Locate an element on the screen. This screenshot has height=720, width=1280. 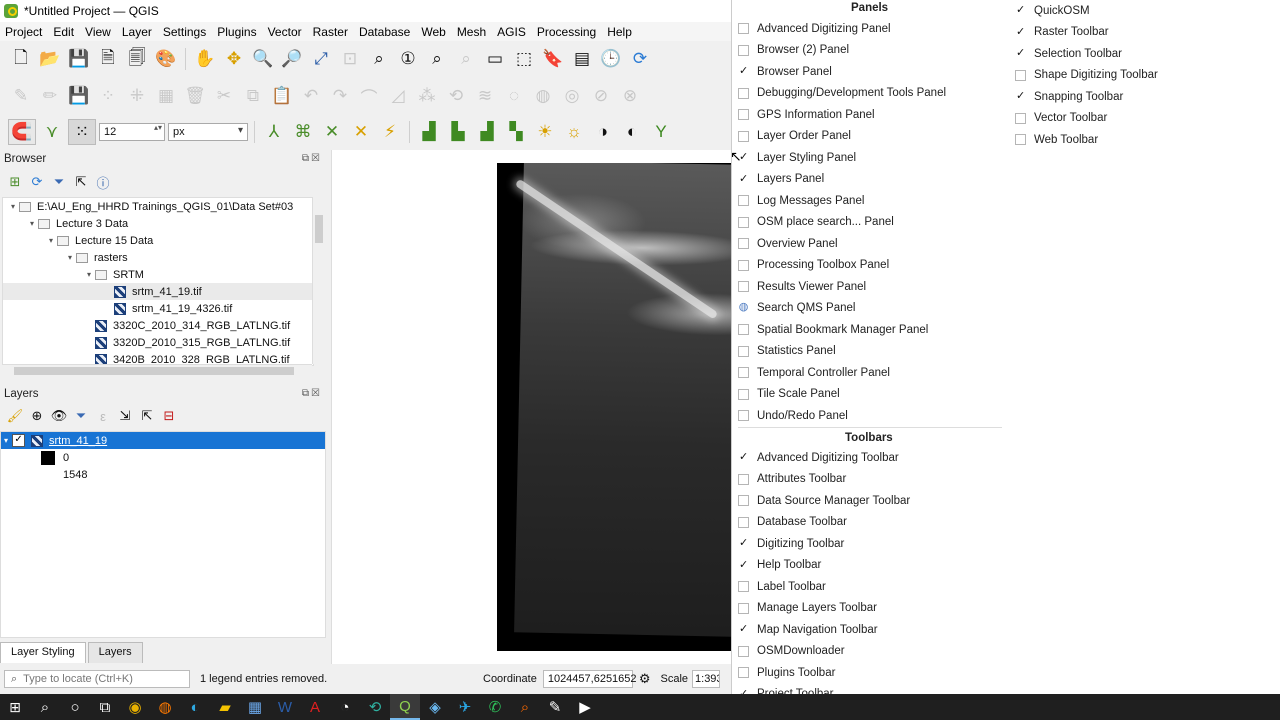
edge-icon: ◐ is located at coordinates (195, 707).